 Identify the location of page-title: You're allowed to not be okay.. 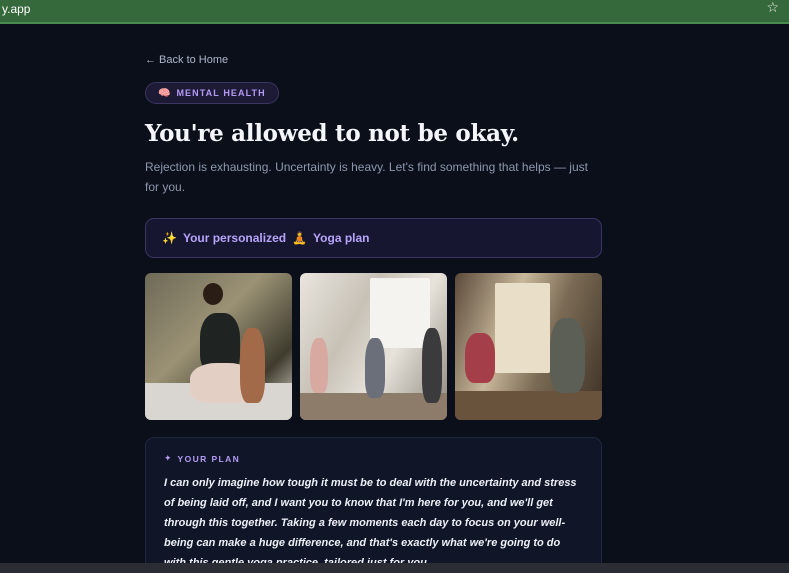
(332, 133).